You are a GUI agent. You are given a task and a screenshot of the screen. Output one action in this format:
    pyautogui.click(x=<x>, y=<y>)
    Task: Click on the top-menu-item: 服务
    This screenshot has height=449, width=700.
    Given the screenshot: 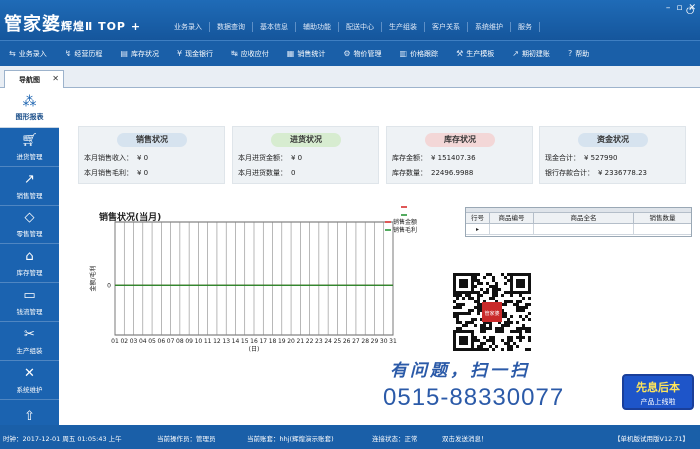 What is the action you would take?
    pyautogui.click(x=525, y=27)
    